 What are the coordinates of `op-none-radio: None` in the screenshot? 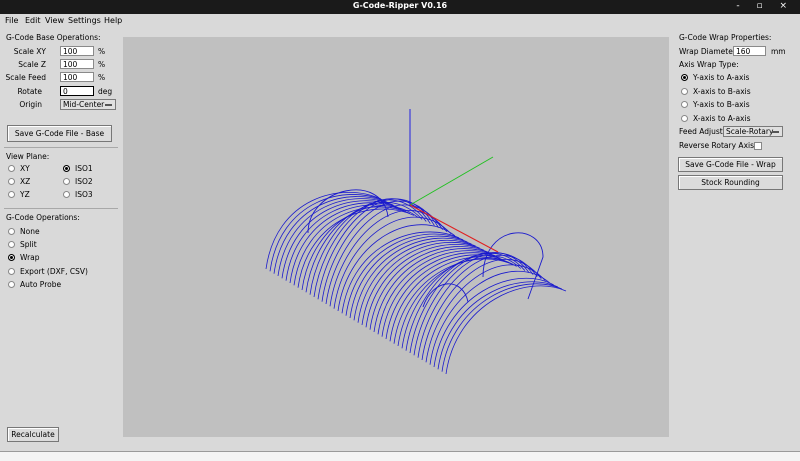 It's located at (24, 231).